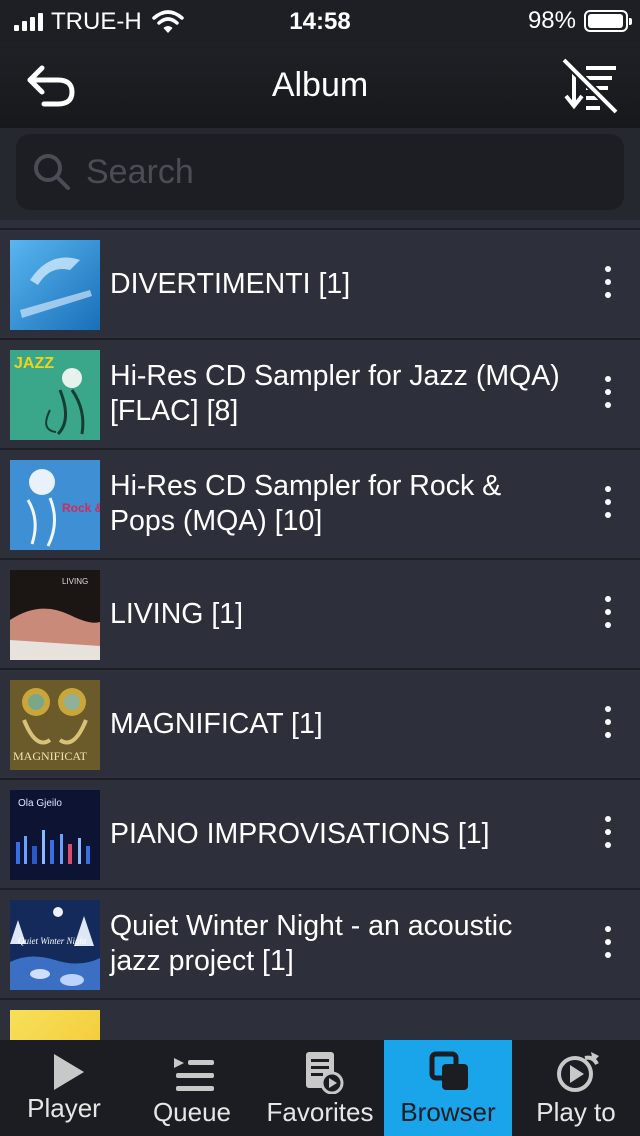 Image resolution: width=640 pixels, height=1136 pixels. What do you see at coordinates (177, 613) in the screenshot?
I see `album-title: LIVING [1]` at bounding box center [177, 613].